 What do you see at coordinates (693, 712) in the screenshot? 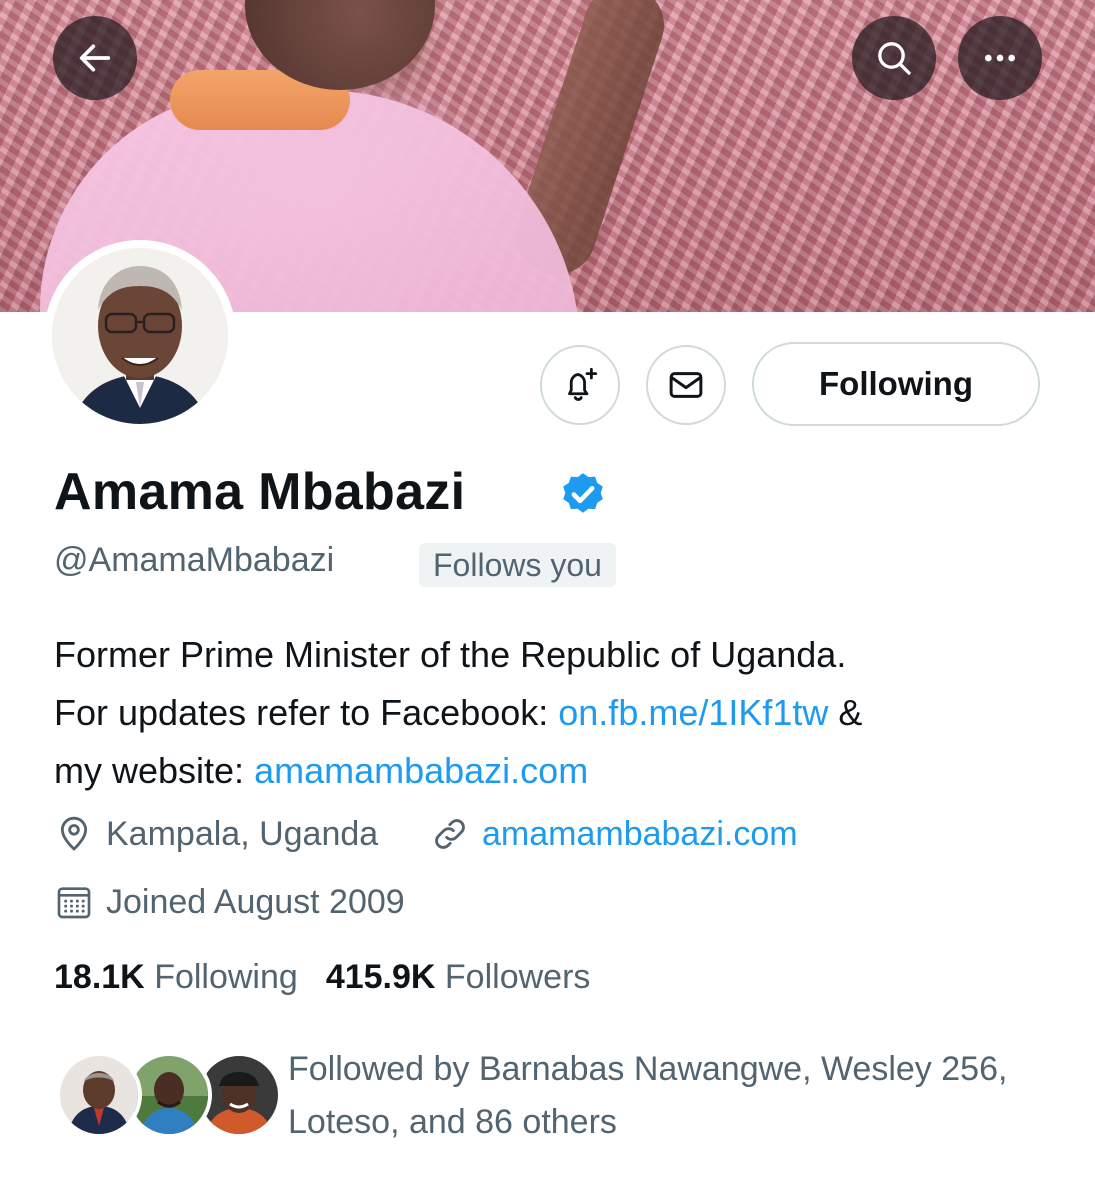
I see `bio-facebook-link: on.fb.me/1IKf1tw` at bounding box center [693, 712].